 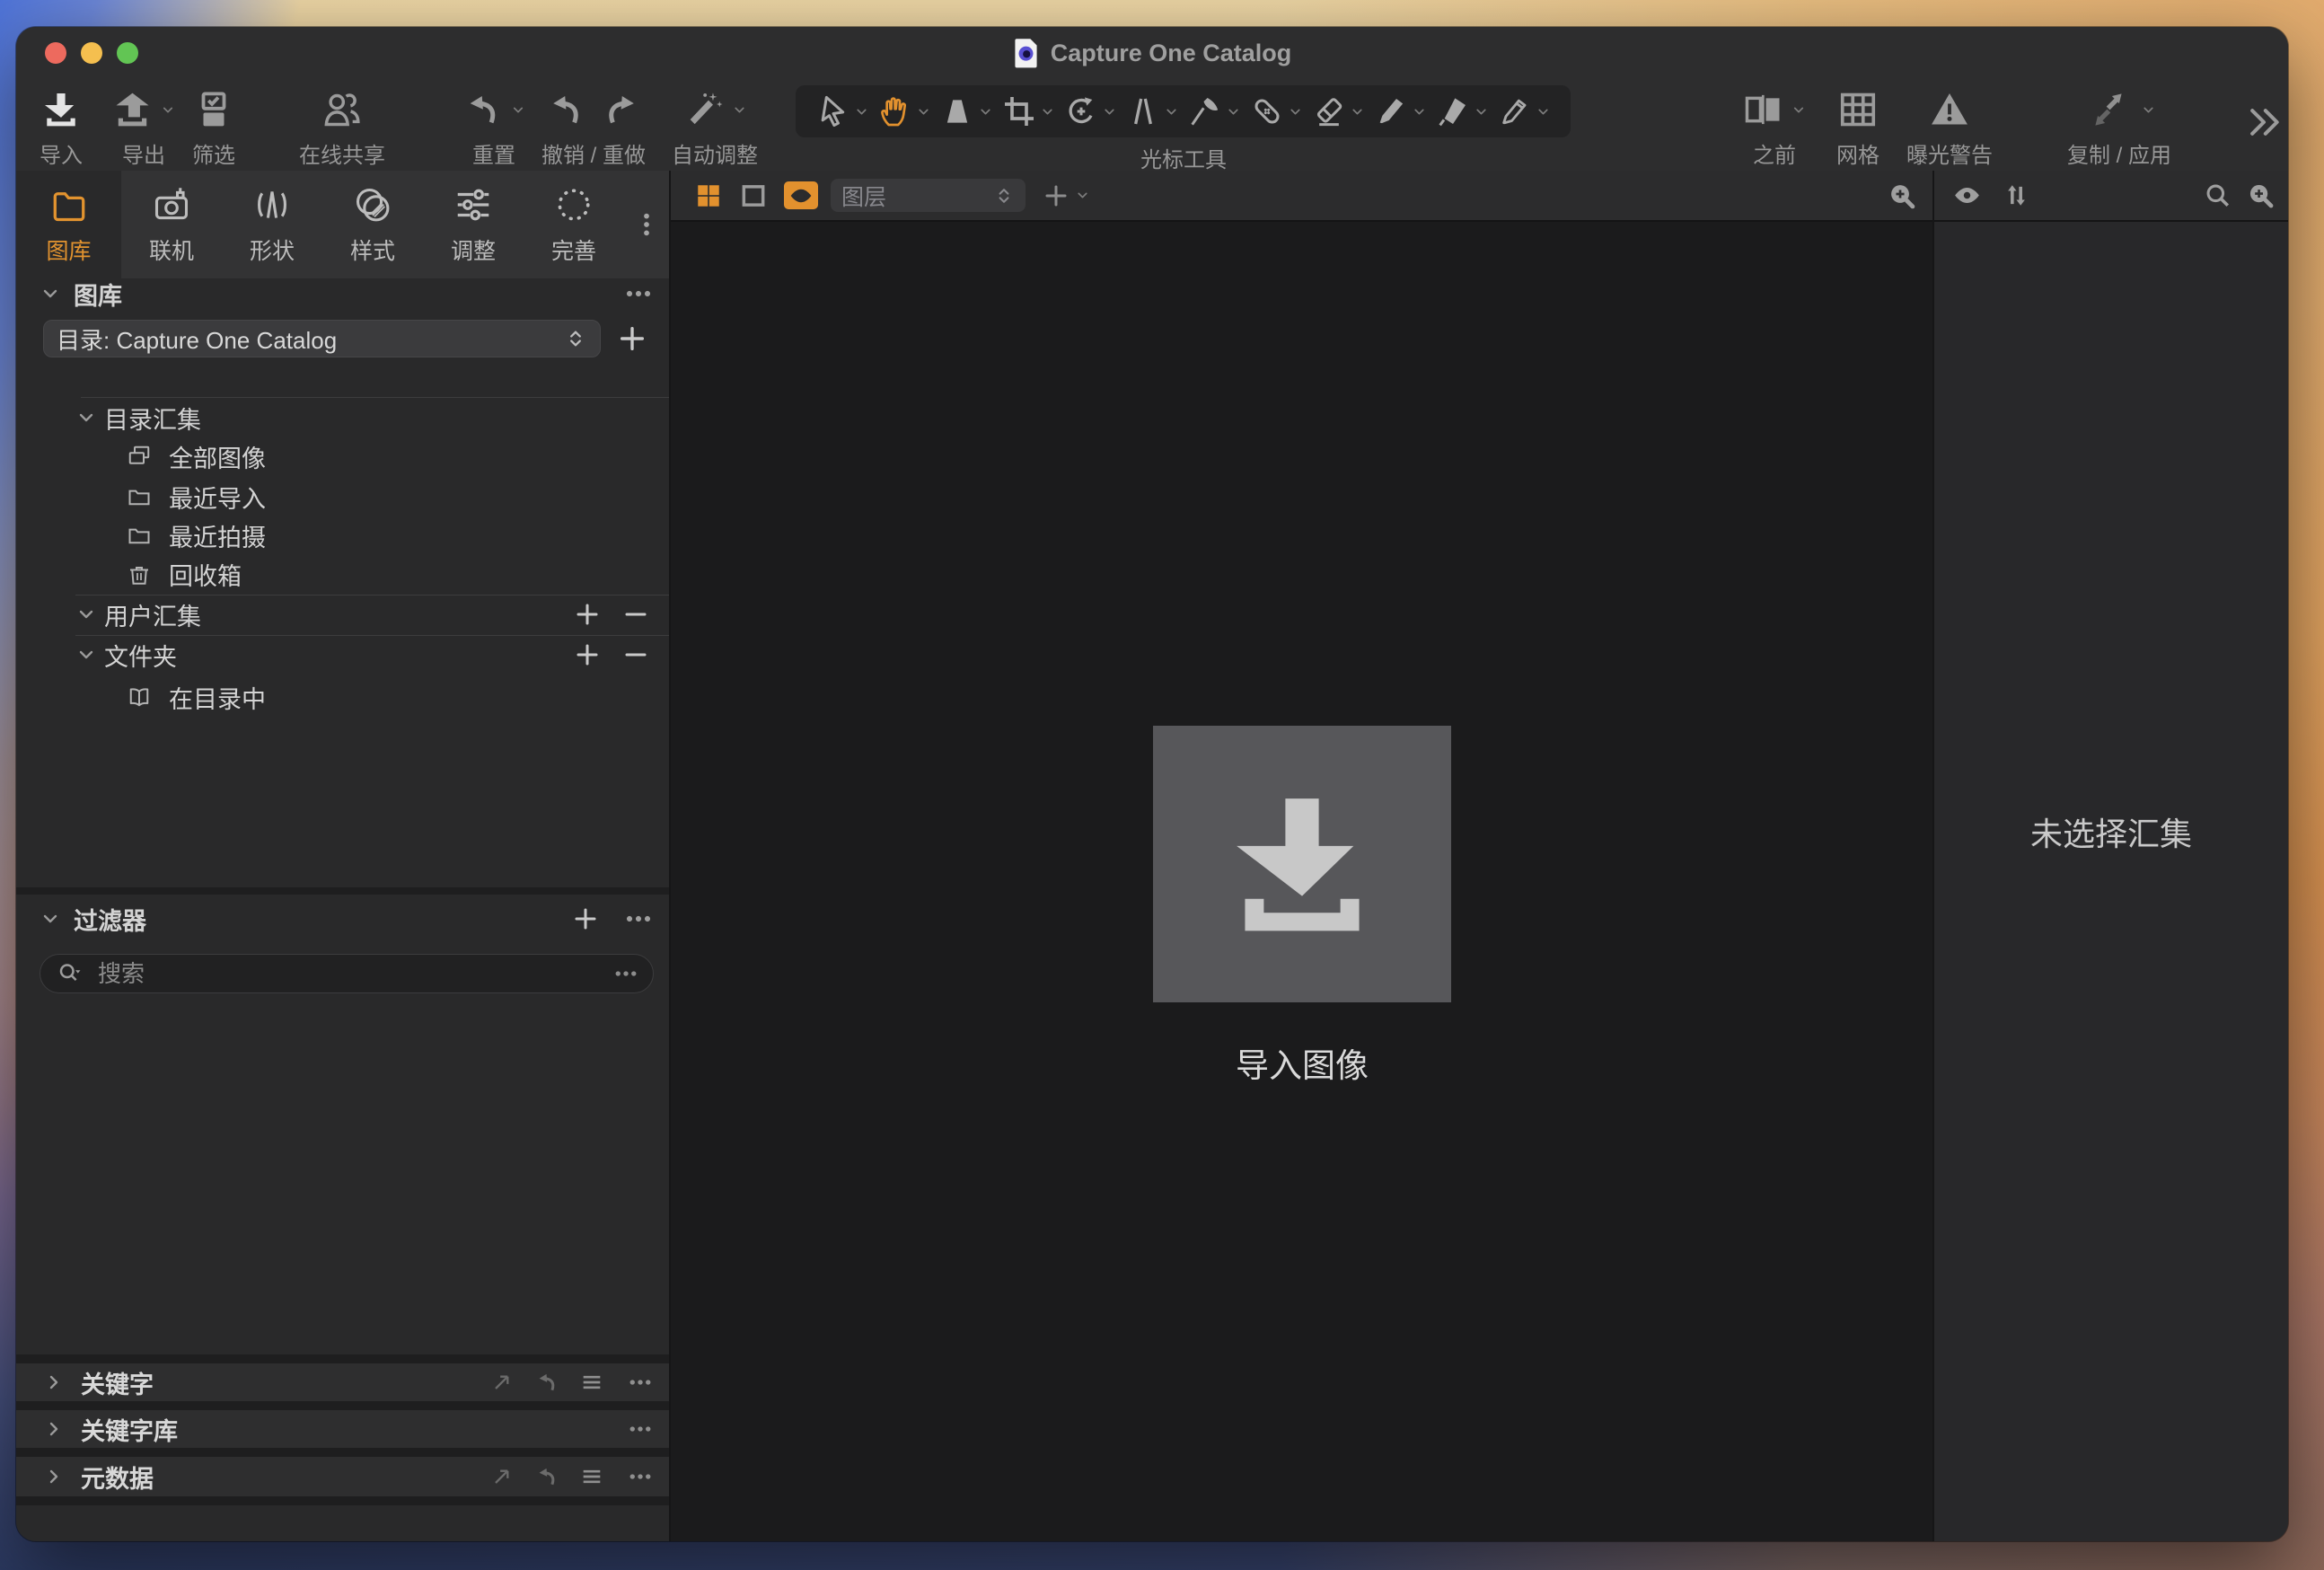 I want to click on grid-view-icon, so click(x=709, y=195).